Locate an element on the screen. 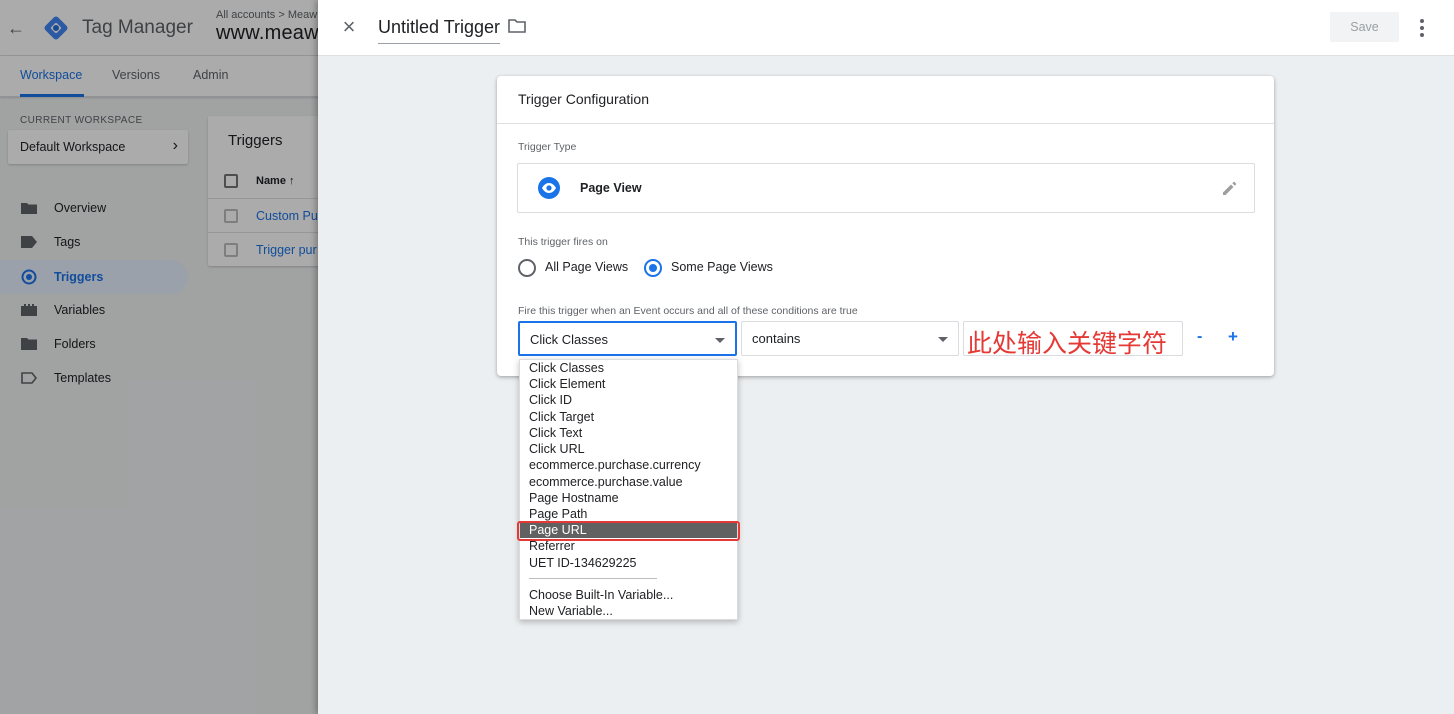 The image size is (1454, 714). menu-item: Click Target is located at coordinates (628, 417).